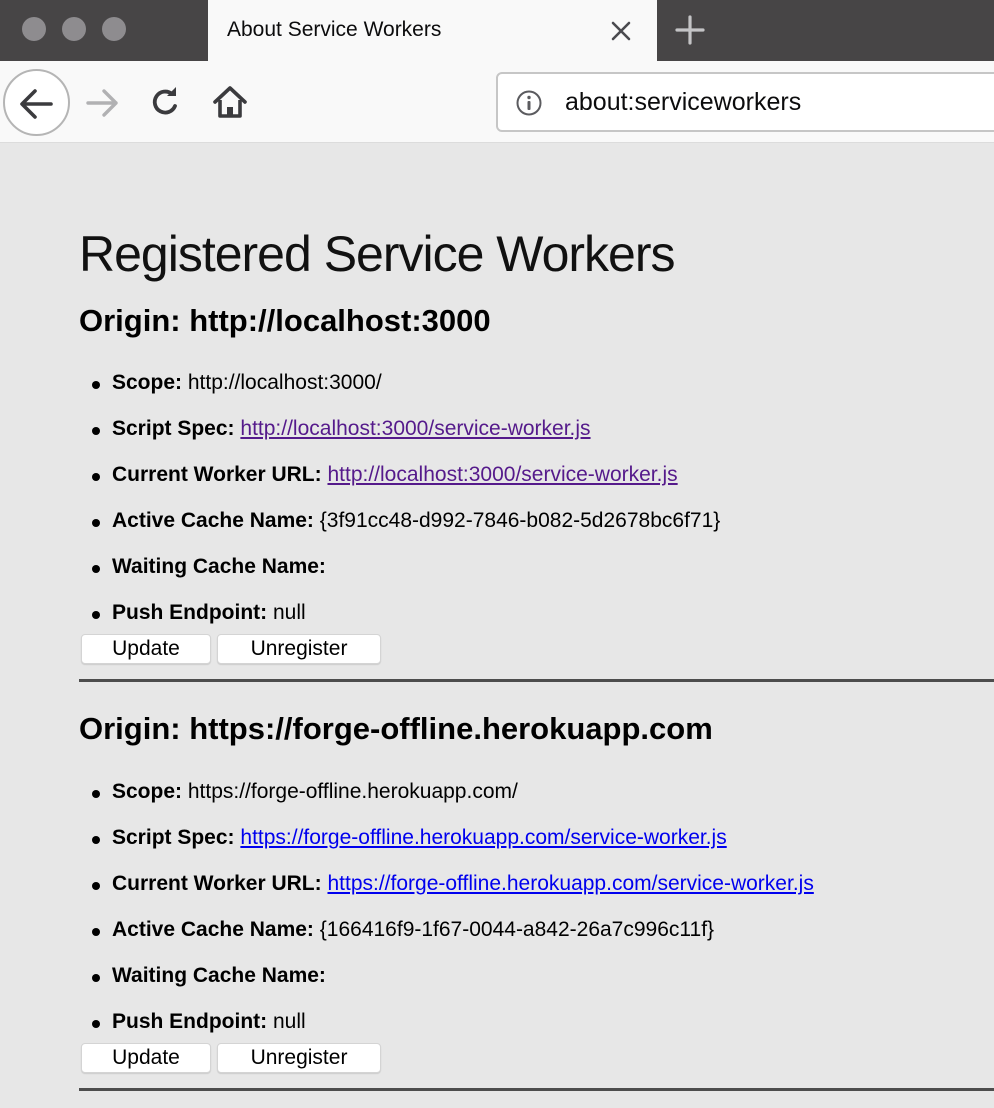  Describe the element at coordinates (517, 929) in the screenshot. I see `active-cache-value: {166416f9-1f67-0044-a842-26a7c996c11f}` at that location.